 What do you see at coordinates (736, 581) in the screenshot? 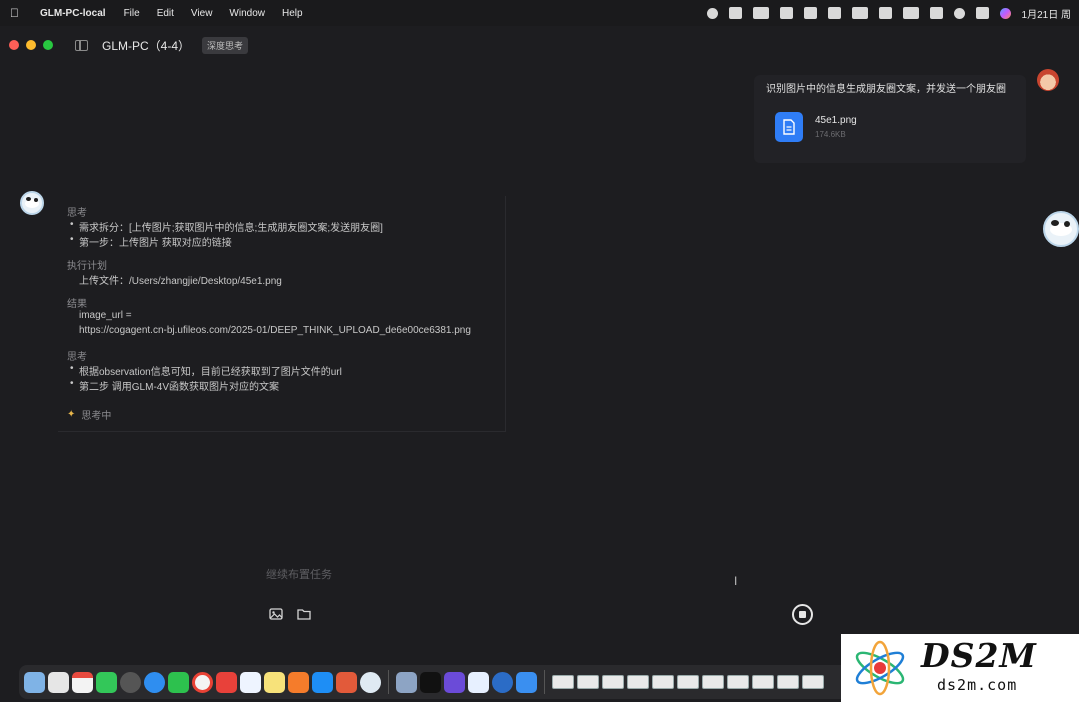
I see `text-cursor-icon: I` at bounding box center [736, 581].